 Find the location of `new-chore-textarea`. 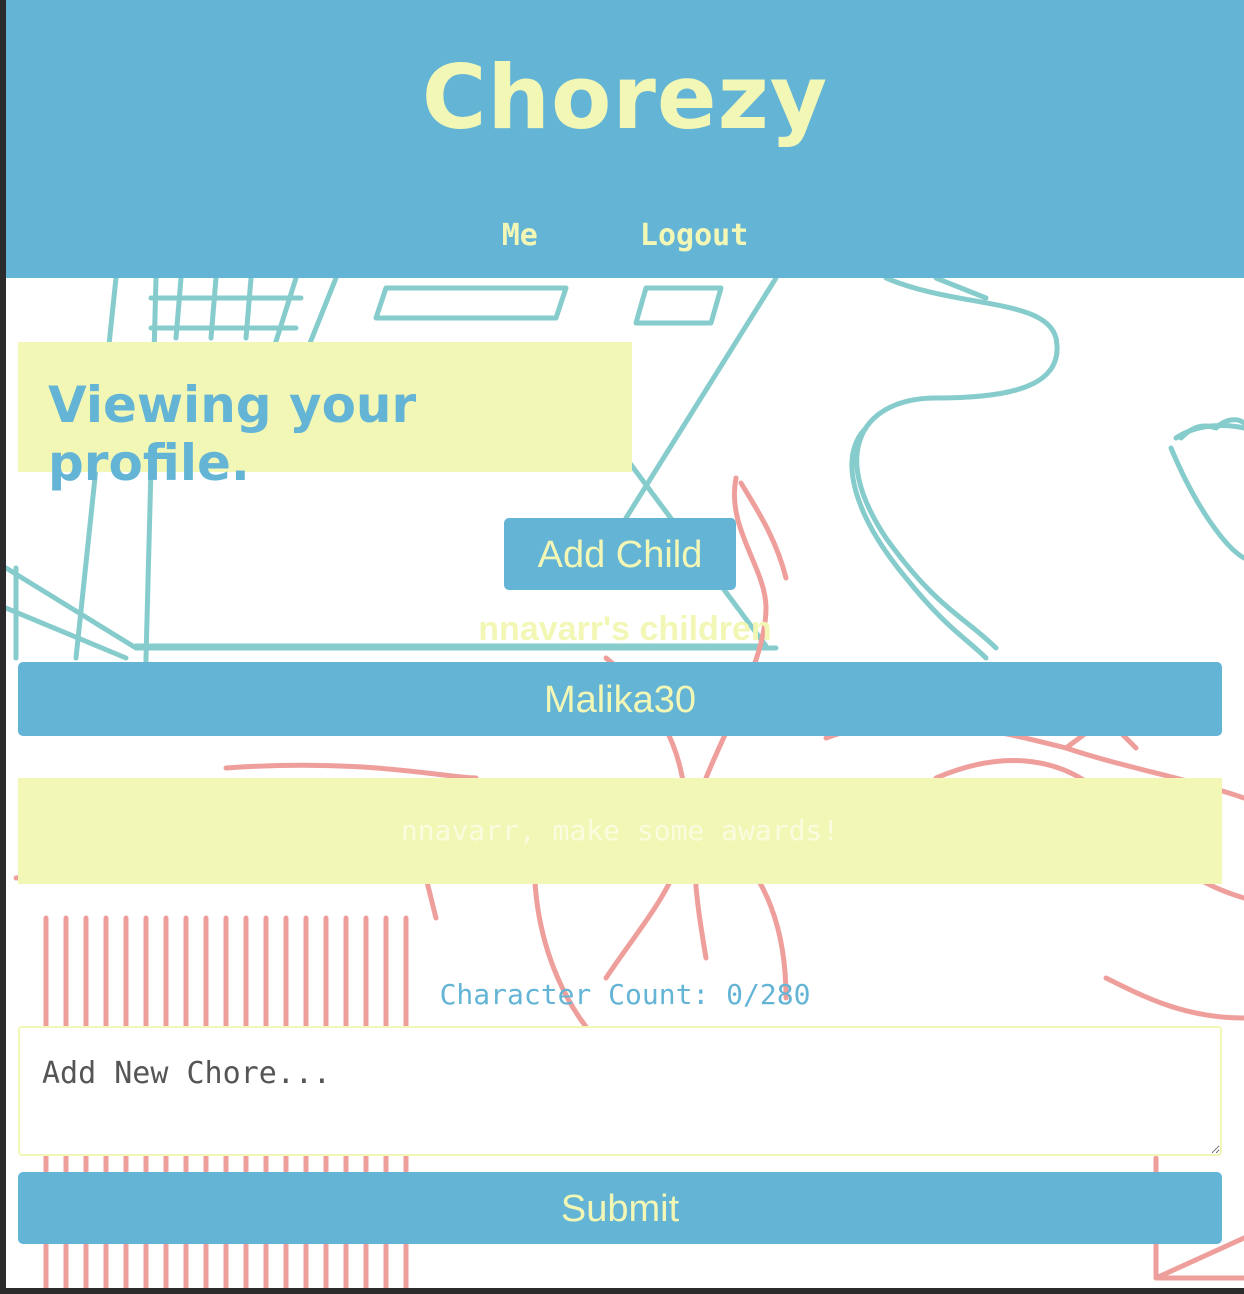

new-chore-textarea is located at coordinates (620, 1091).